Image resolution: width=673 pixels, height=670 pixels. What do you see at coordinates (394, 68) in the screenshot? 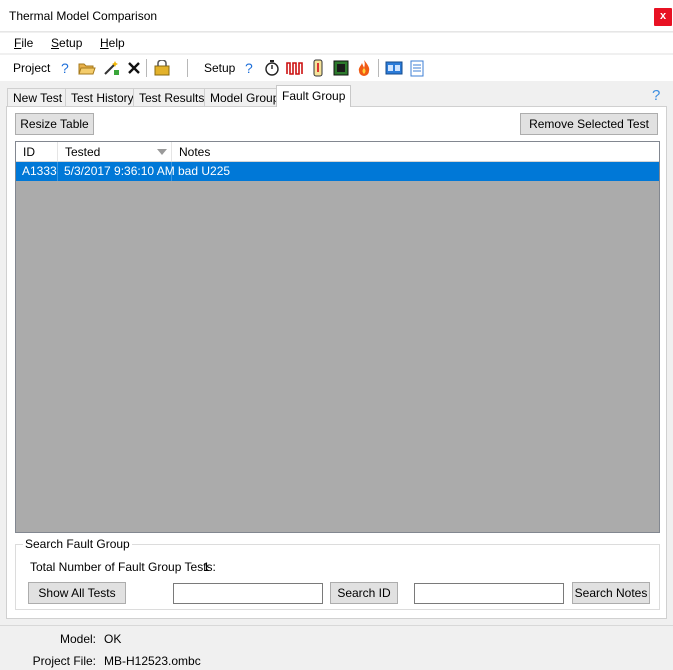
I see `panel-icon` at bounding box center [394, 68].